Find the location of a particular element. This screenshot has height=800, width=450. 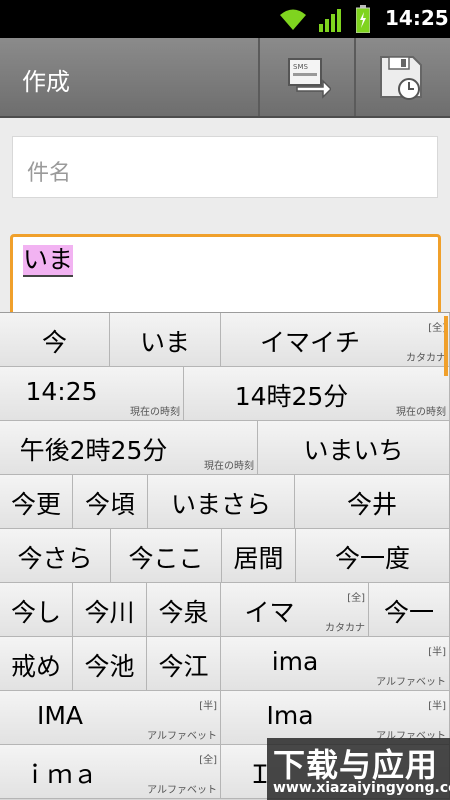

candidate-word: 今一度 is located at coordinates (372, 558).